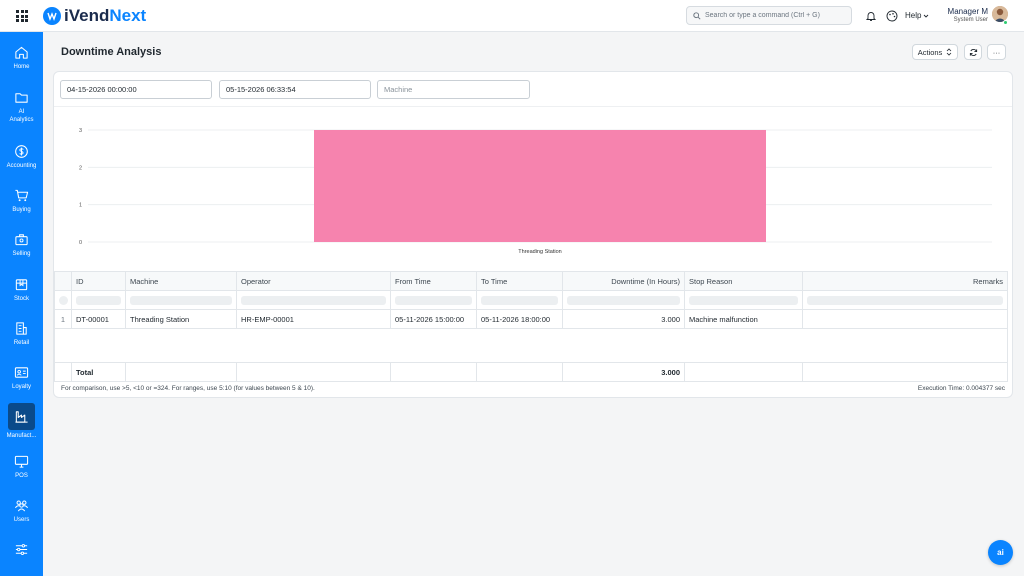 The width and height of the screenshot is (1024, 576). What do you see at coordinates (949, 52) in the screenshot?
I see `chevron-updown-icon` at bounding box center [949, 52].